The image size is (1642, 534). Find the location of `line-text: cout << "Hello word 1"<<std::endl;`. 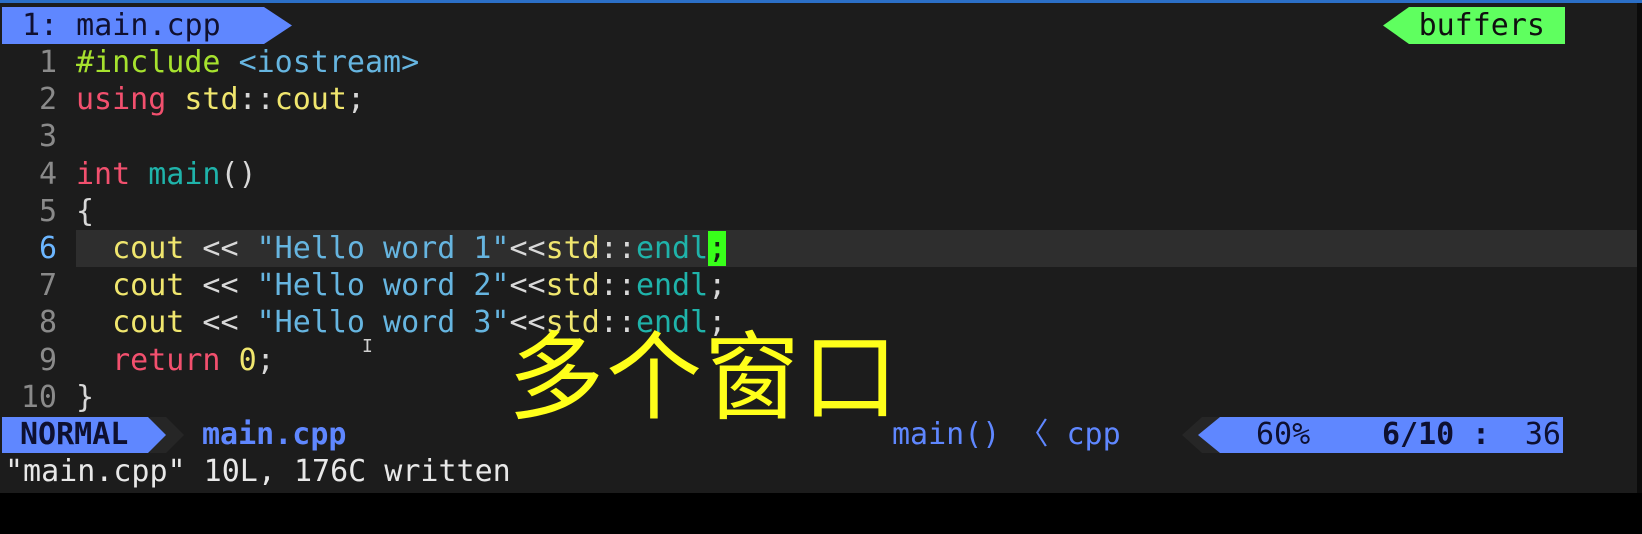

line-text: cout << "Hello word 1"<<std::endl; is located at coordinates (856, 248).